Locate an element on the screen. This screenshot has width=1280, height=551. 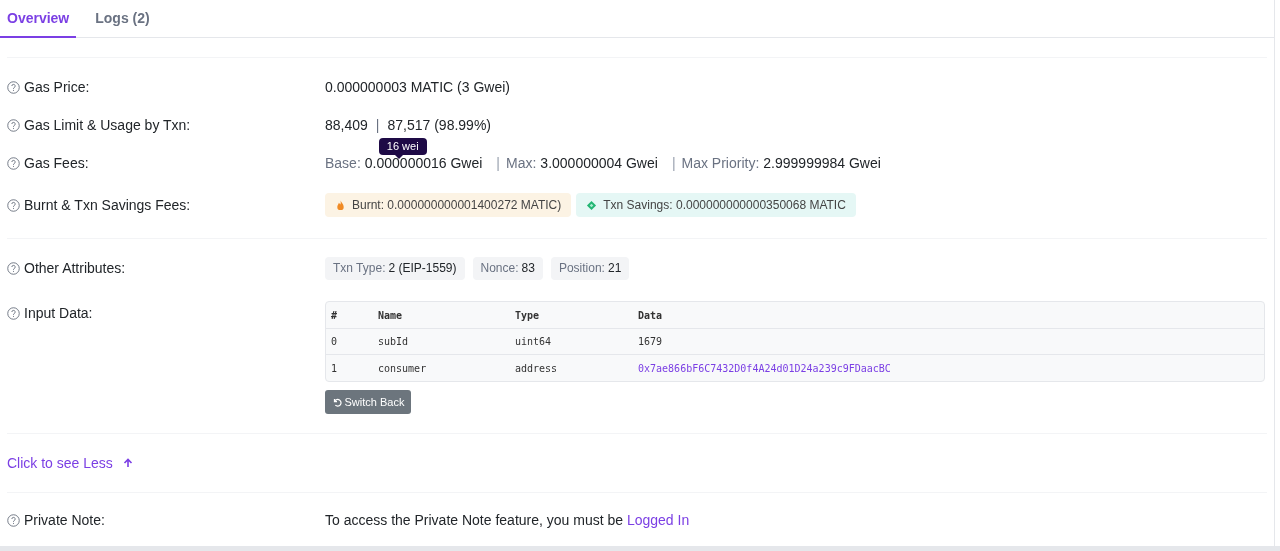
field-label: Other Attributes: is located at coordinates (75, 268).